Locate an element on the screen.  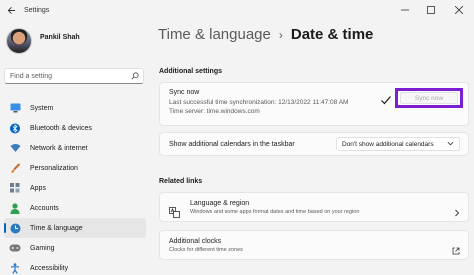
section-heading-related-links: Related links is located at coordinates (181, 181).